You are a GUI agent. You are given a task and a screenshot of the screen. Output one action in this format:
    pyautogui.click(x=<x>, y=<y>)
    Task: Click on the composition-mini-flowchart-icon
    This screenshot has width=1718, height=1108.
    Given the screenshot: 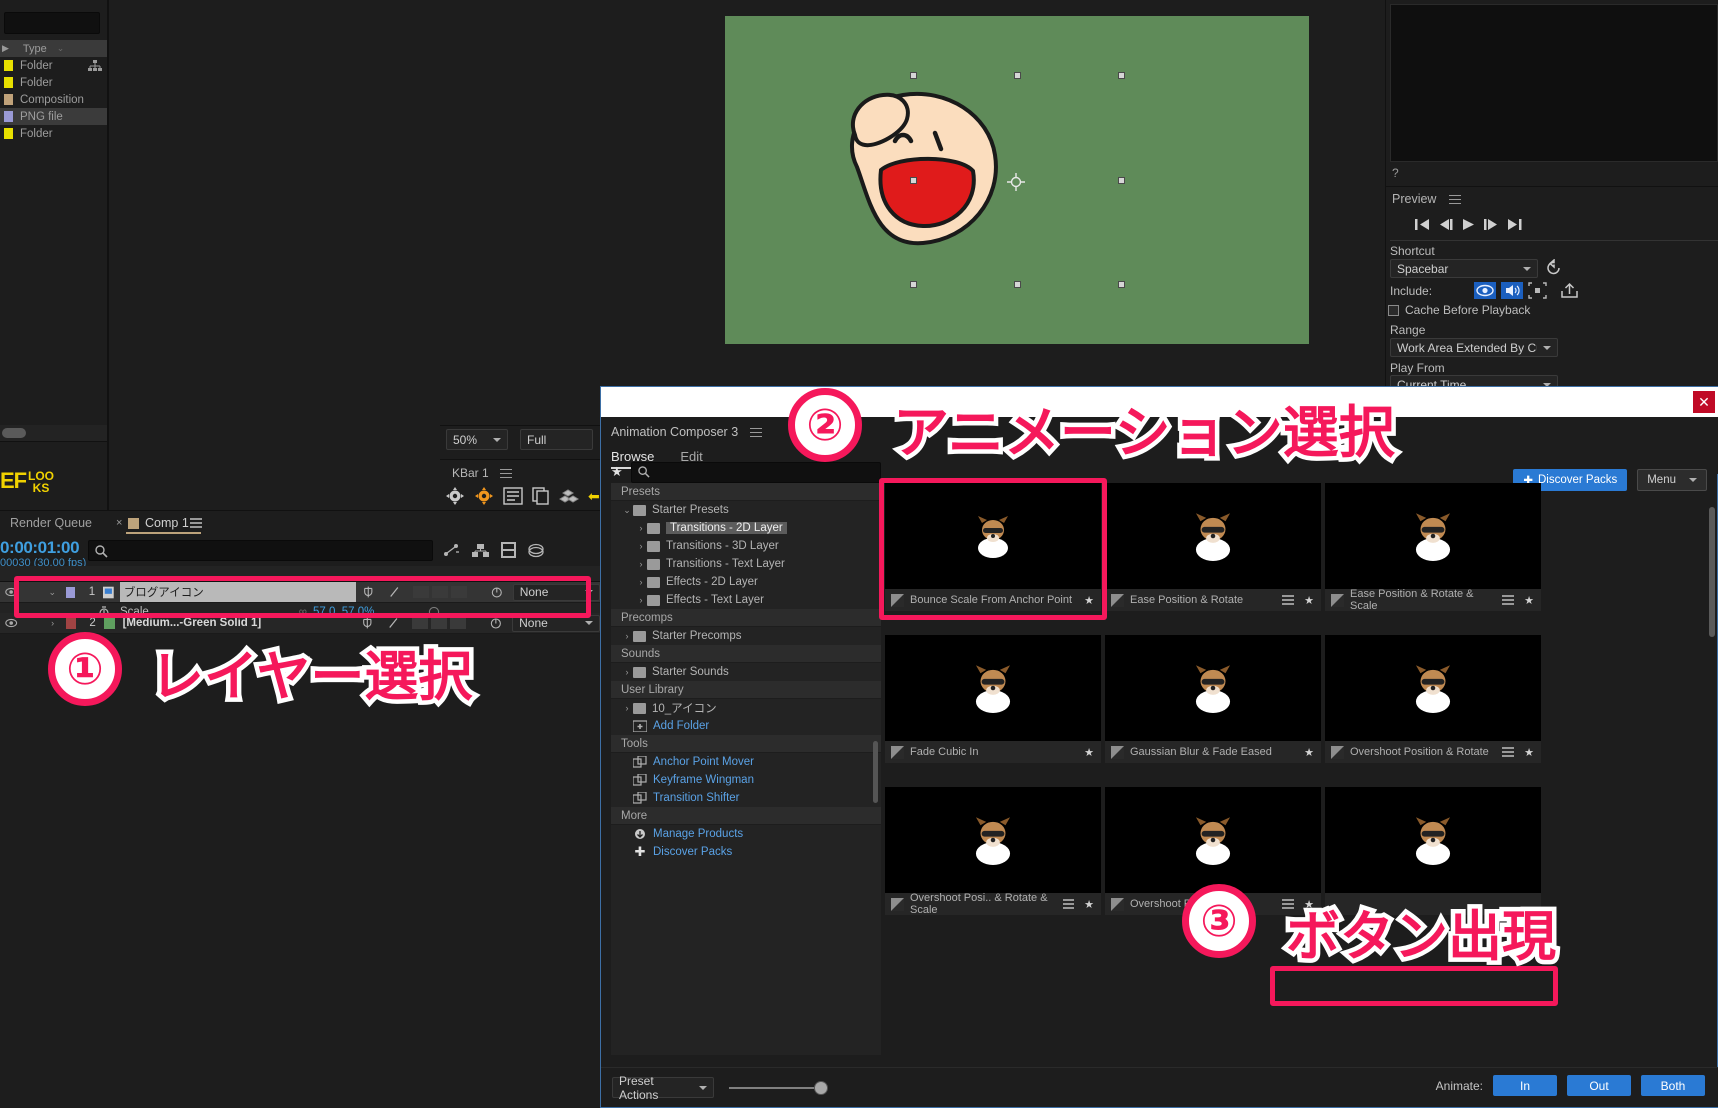 What is the action you would take?
    pyautogui.click(x=480, y=550)
    